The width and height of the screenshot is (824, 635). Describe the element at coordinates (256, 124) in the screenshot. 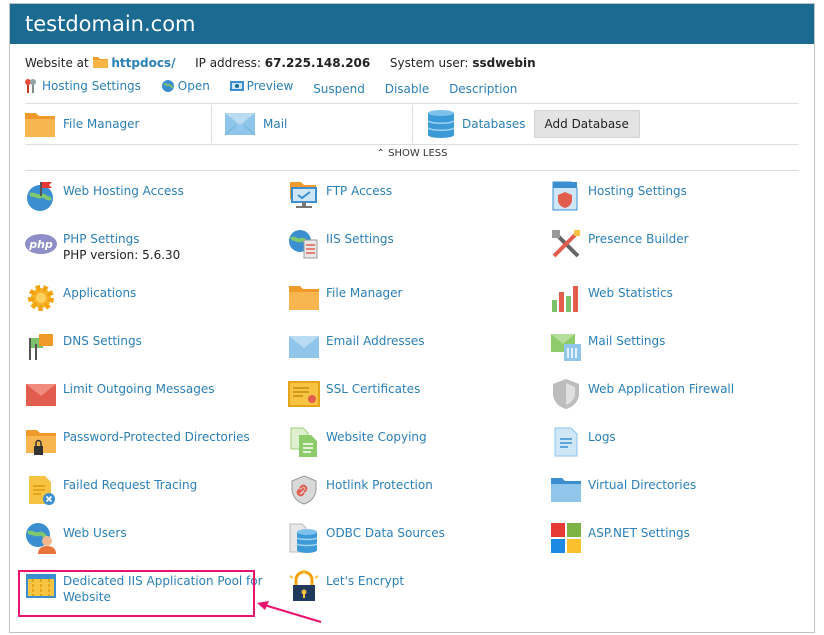

I see `quick-mail: Mail` at that location.